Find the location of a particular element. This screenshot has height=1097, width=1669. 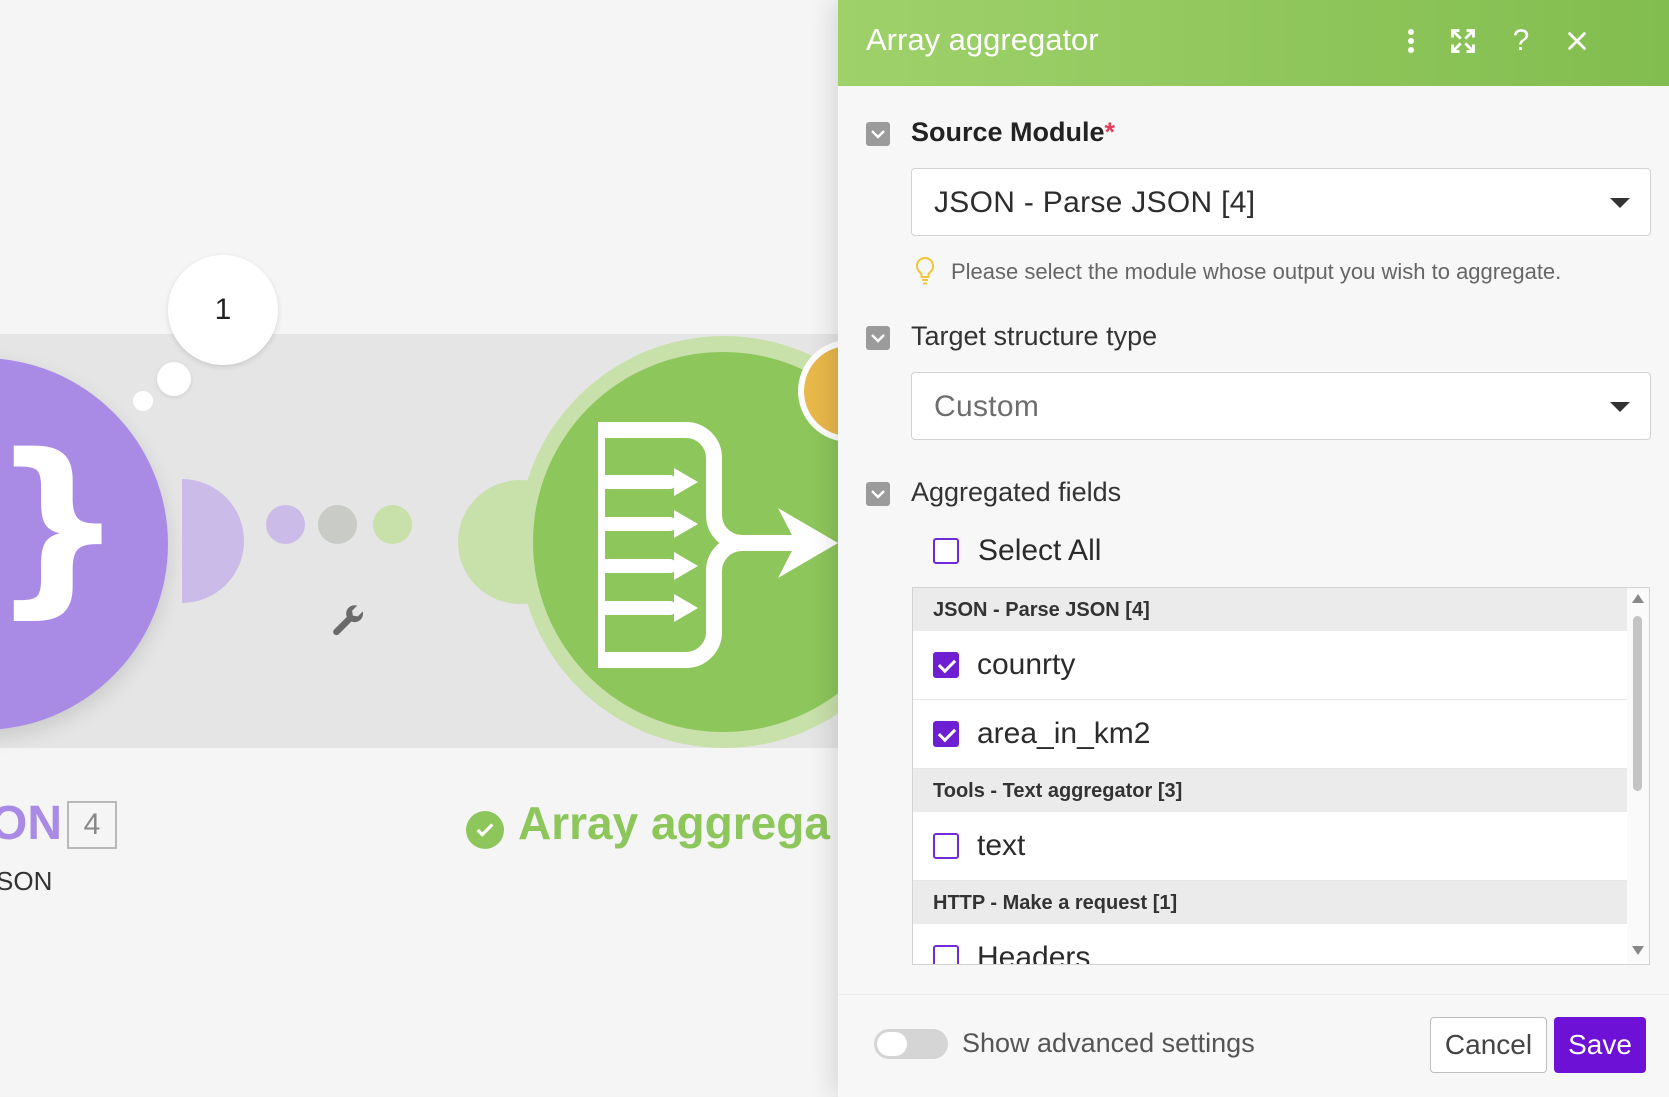

select-all-checkbox is located at coordinates (946, 551).